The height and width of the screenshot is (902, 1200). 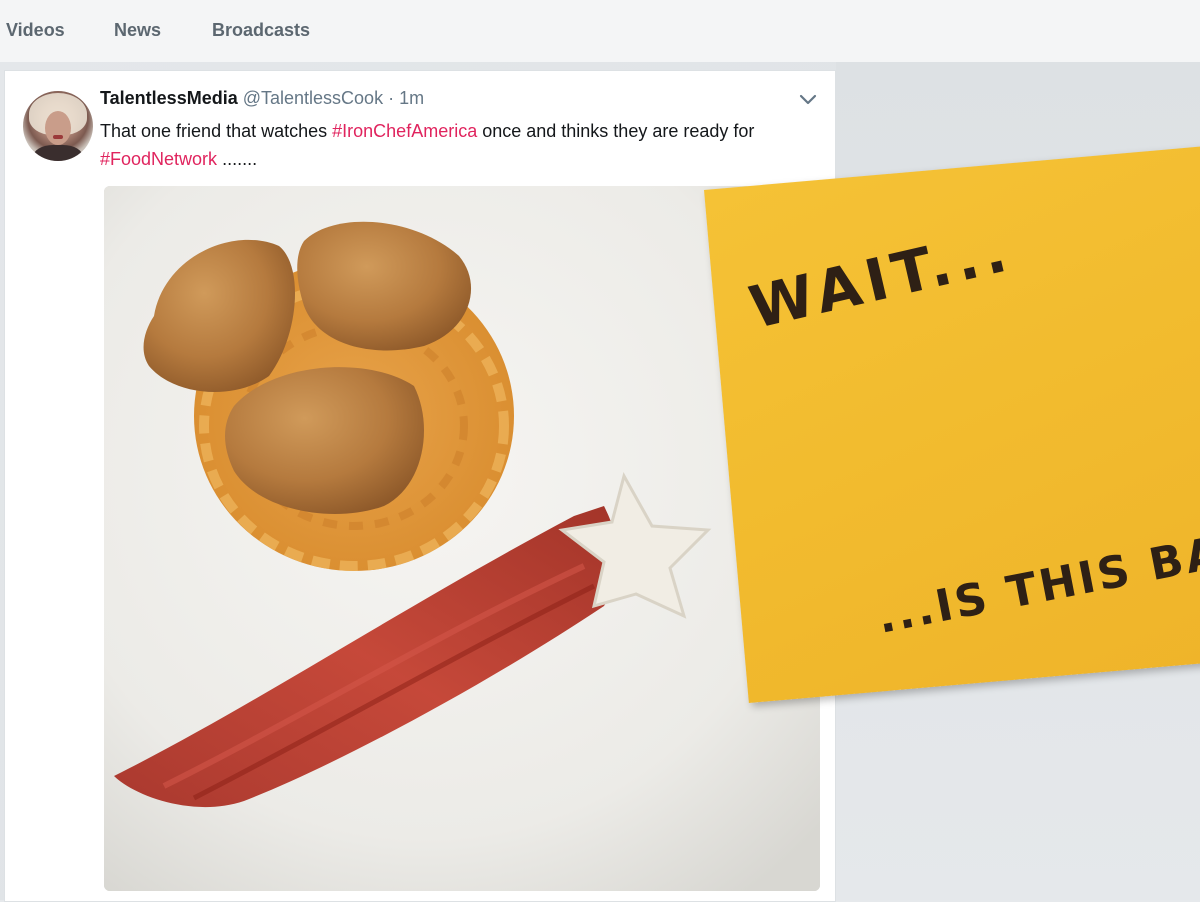 I want to click on tweet-text-part1: That one friend that watches, so click(x=216, y=131).